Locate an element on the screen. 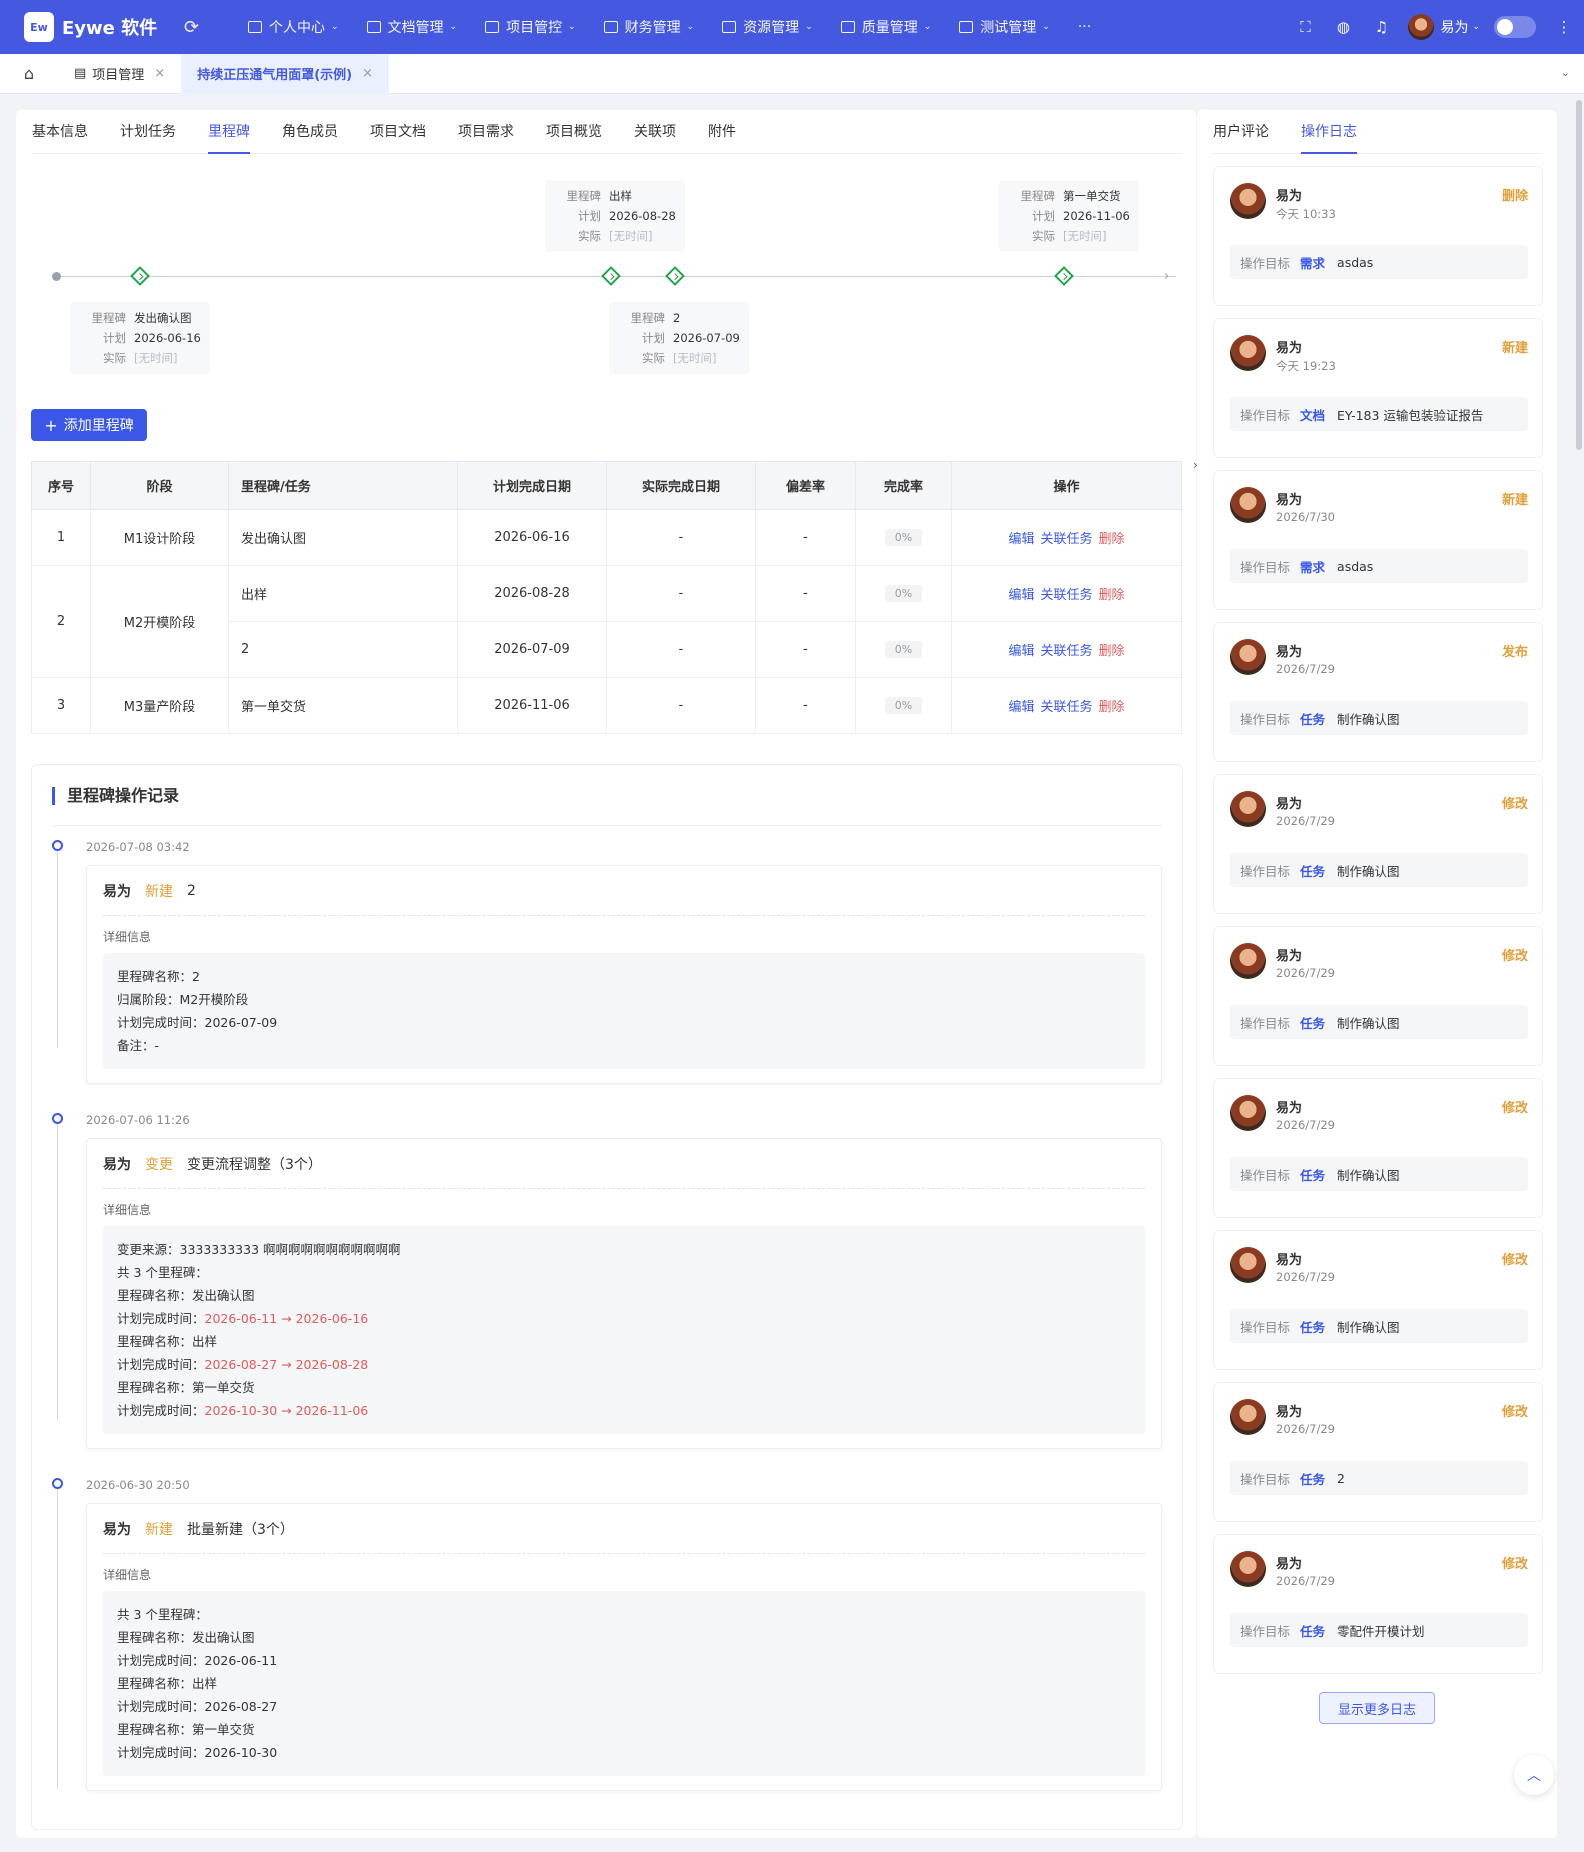 Image resolution: width=1584 pixels, height=1852 pixels. refresh-icon: ⟳ is located at coordinates (204, 27).